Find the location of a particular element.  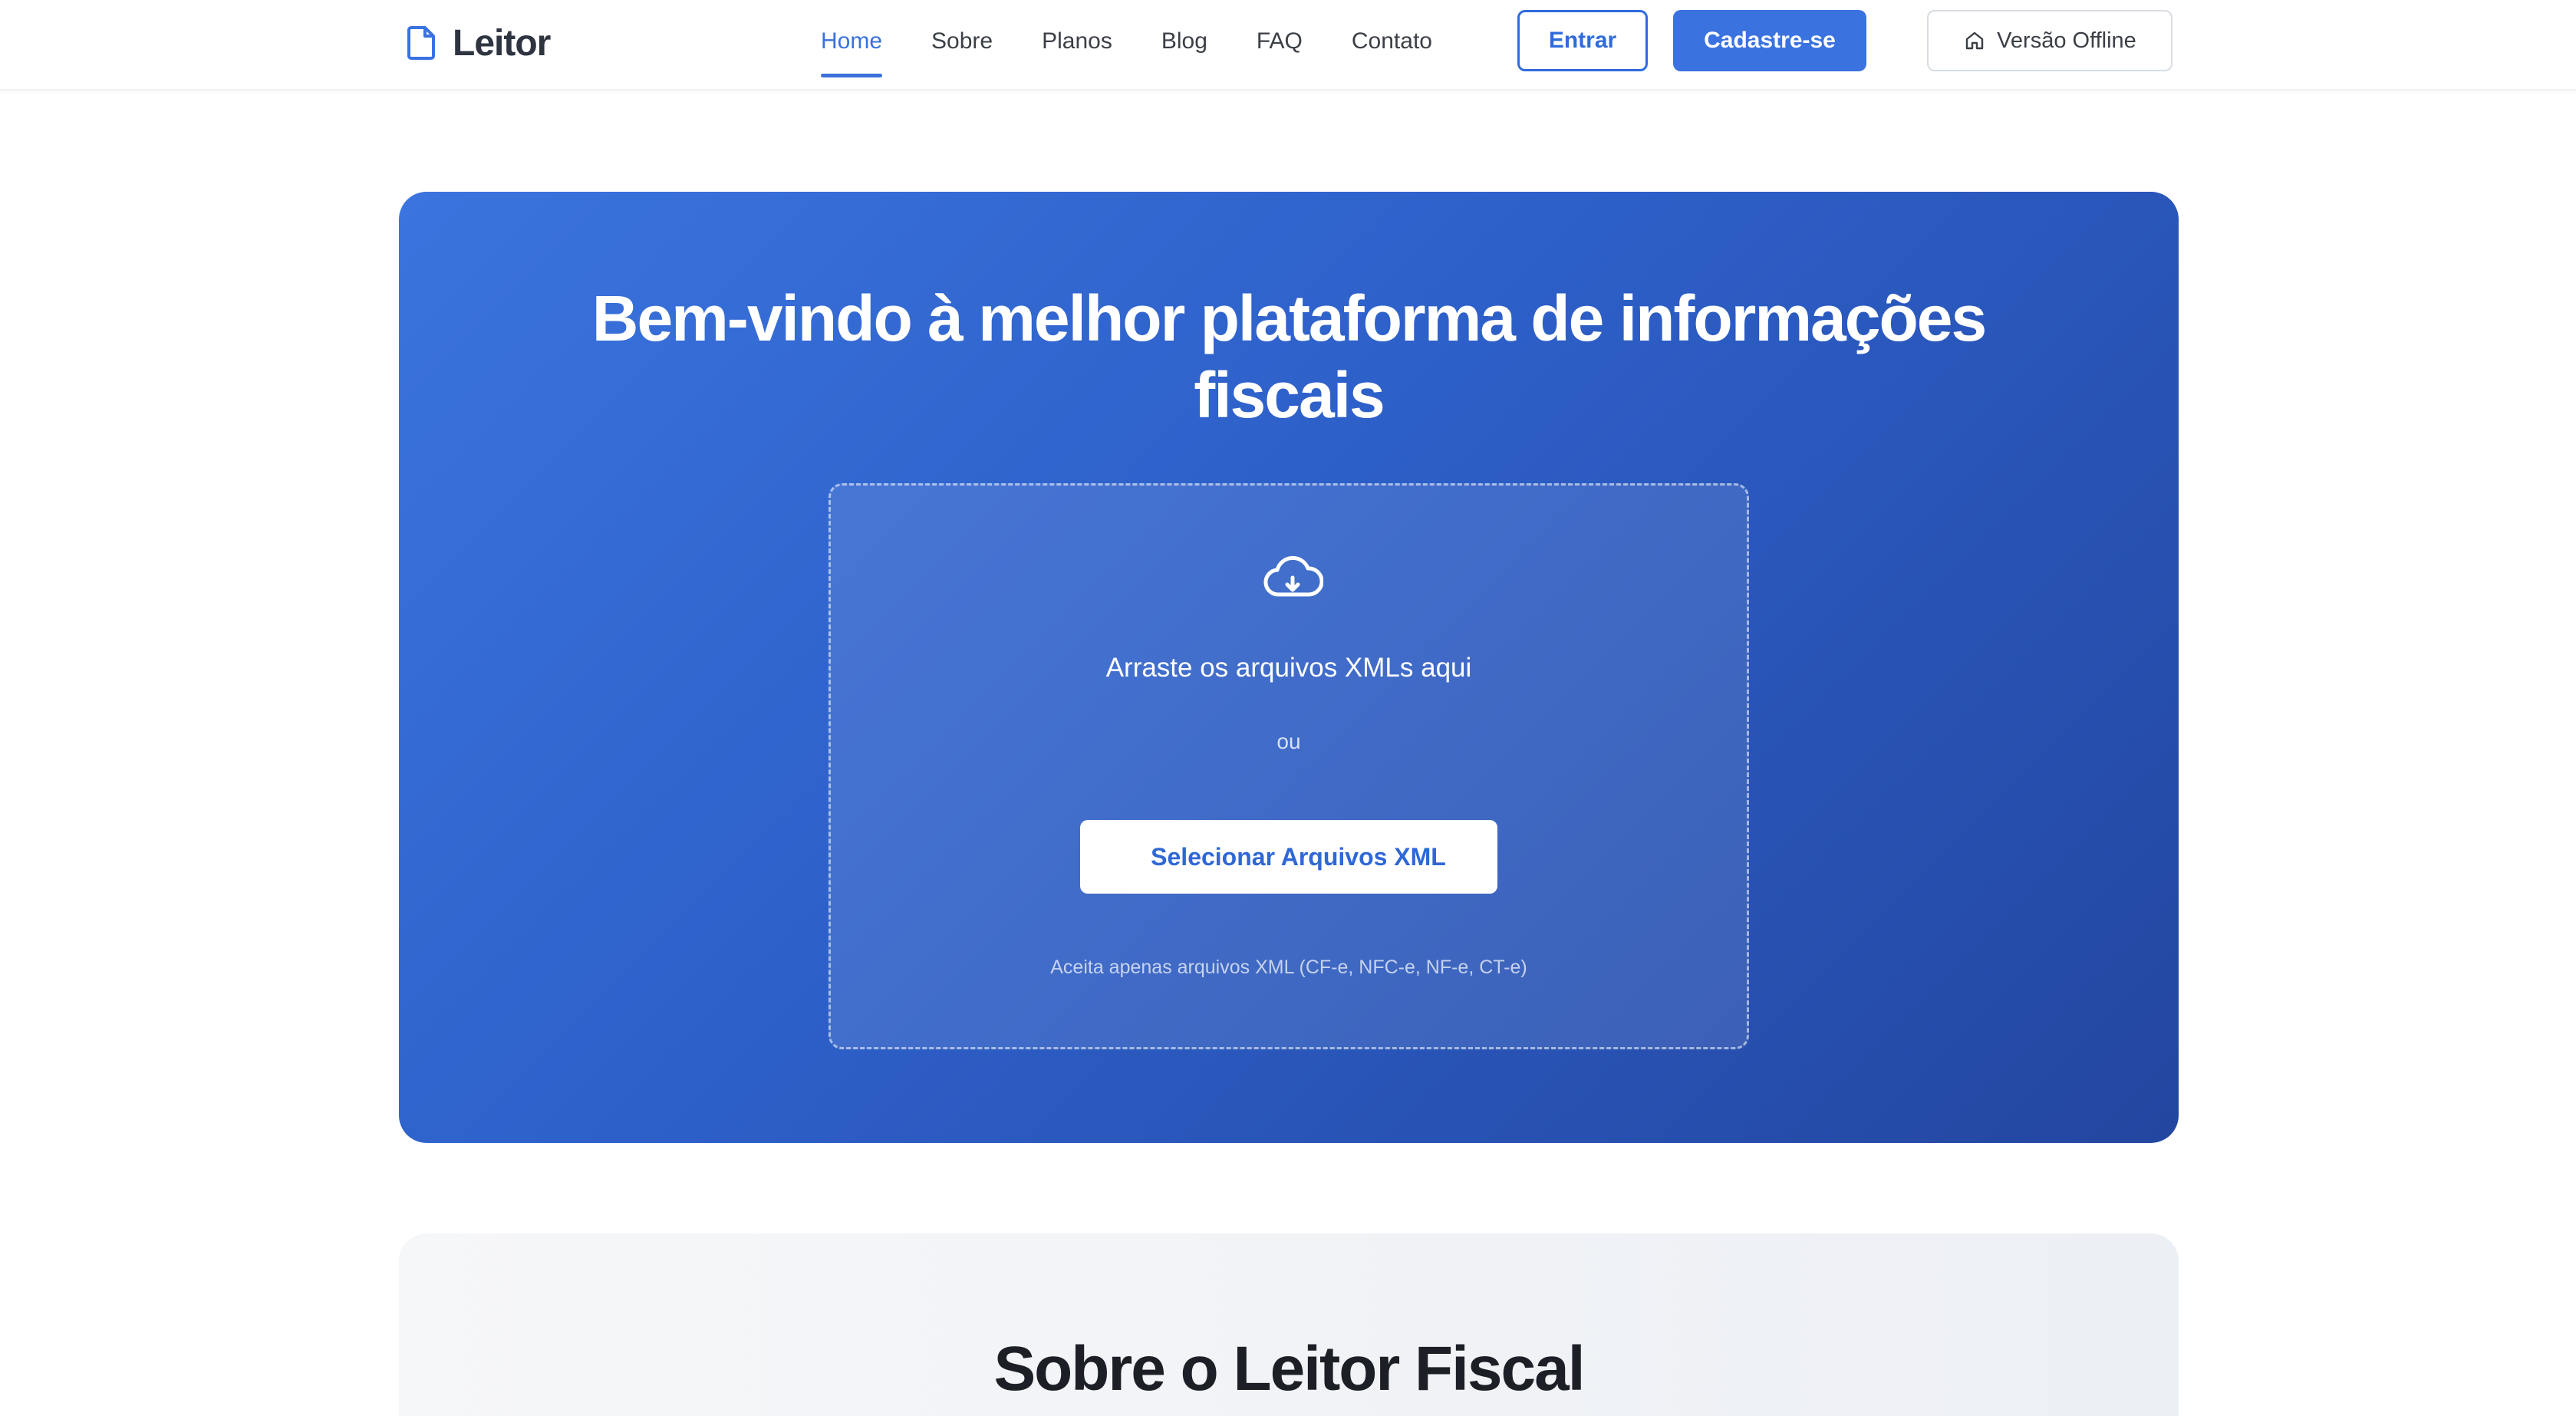

brand-name: Leitor is located at coordinates (502, 43).